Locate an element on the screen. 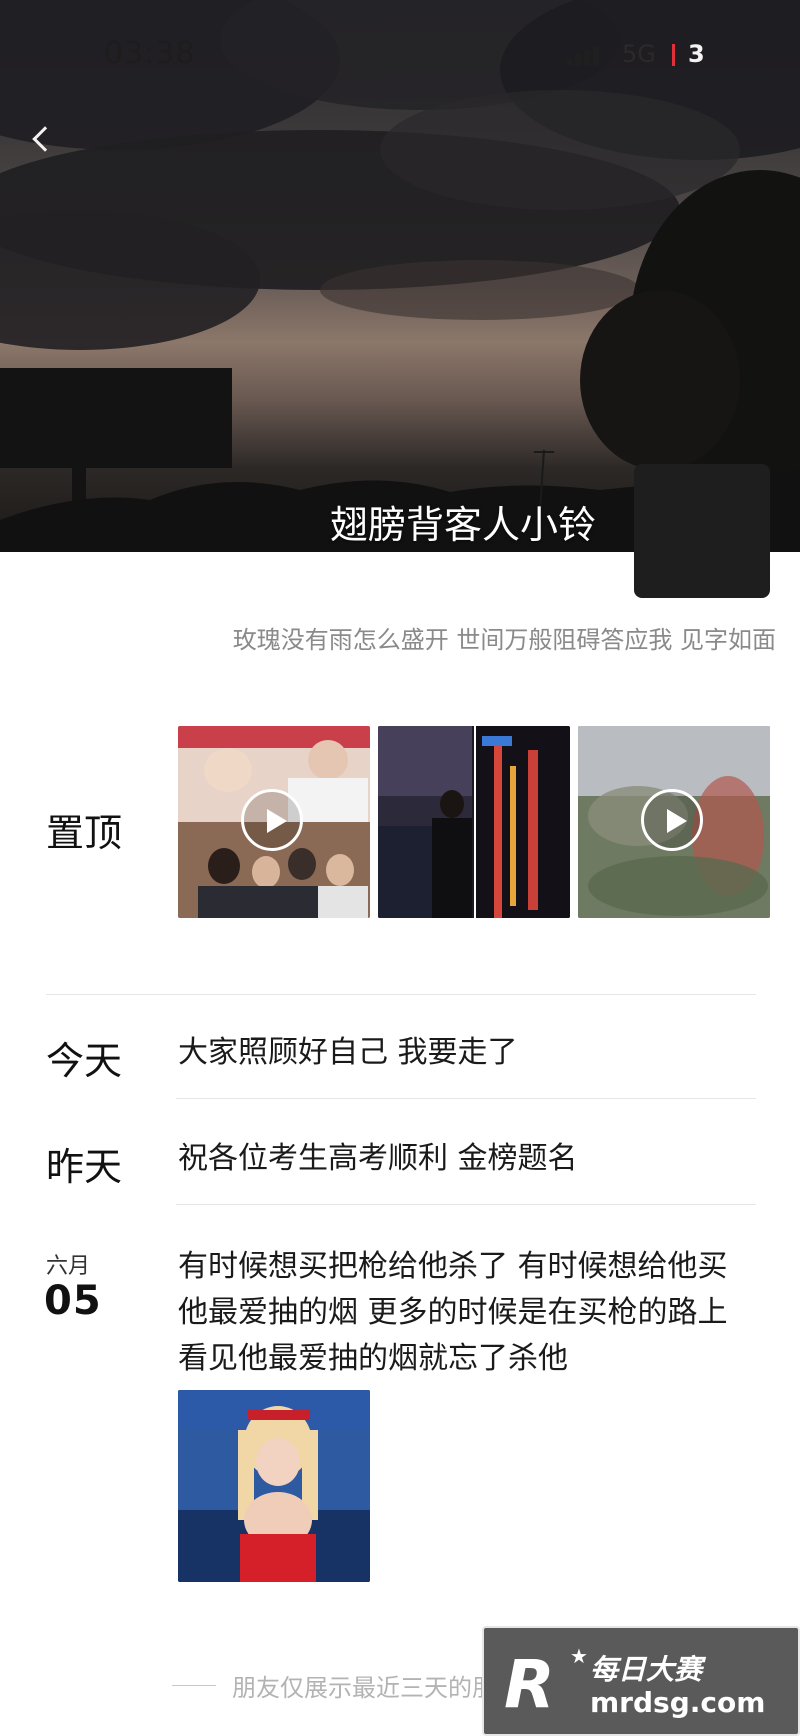 This screenshot has width=800, height=1736. status-time: 03:38 is located at coordinates (150, 53).